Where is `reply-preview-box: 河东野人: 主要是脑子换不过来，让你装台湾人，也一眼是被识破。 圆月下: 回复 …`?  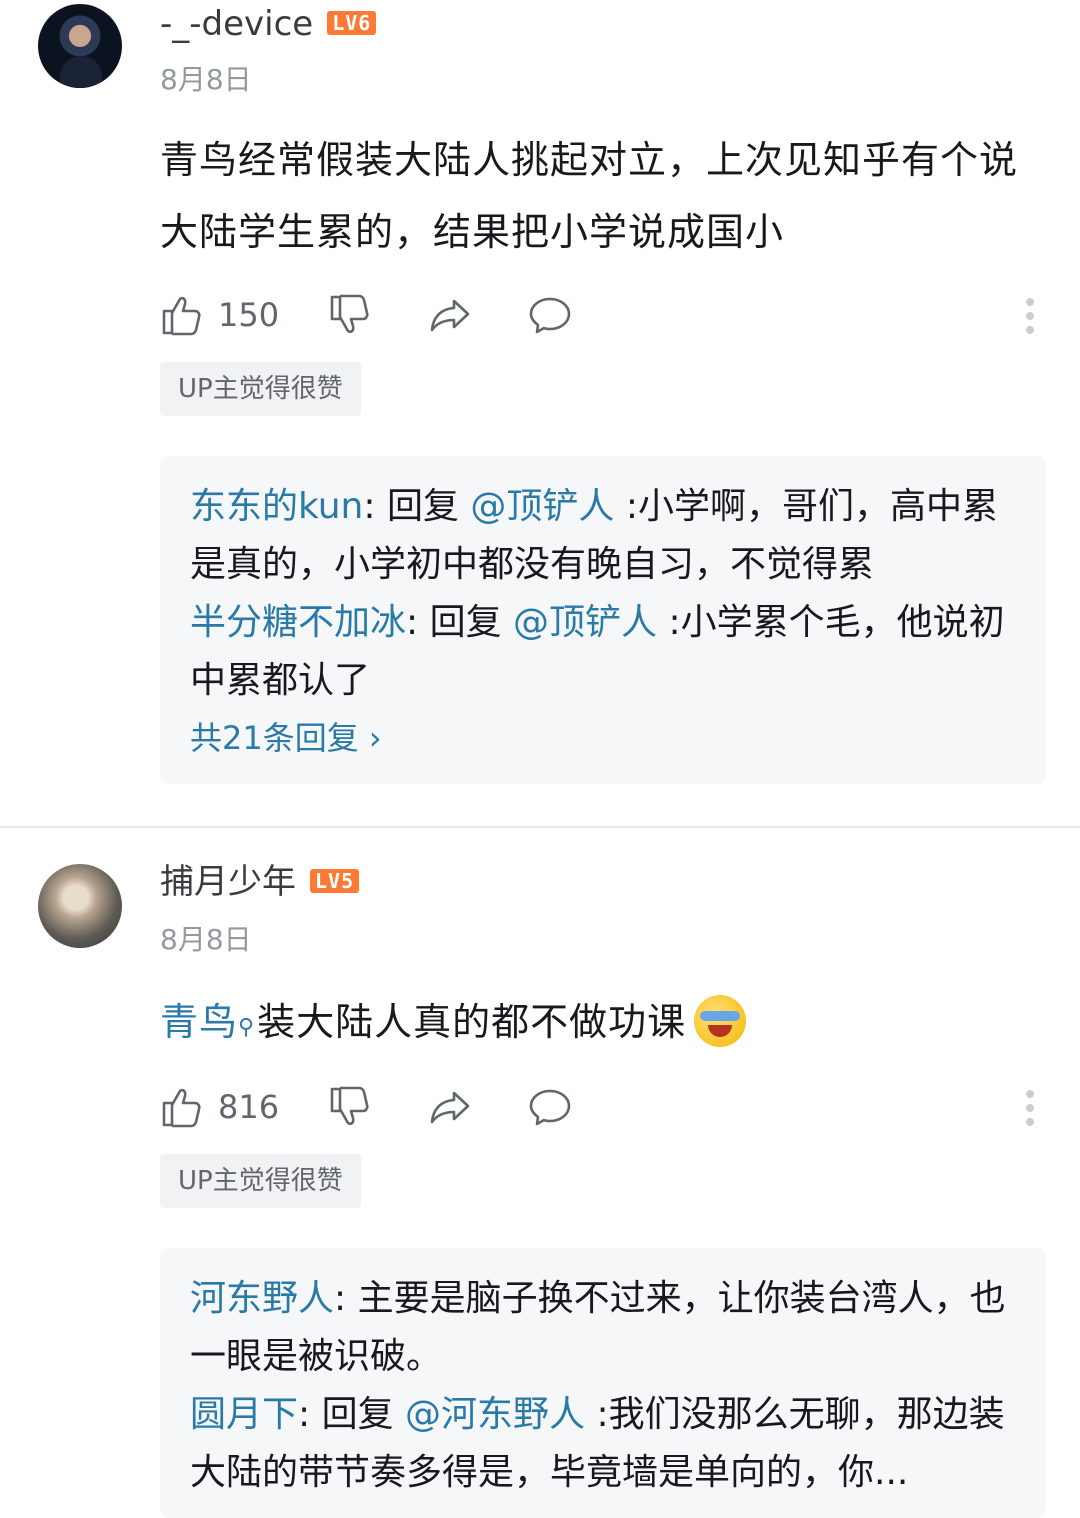 reply-preview-box: 河东野人: 主要是脑子换不过来，让你装台湾人，也一眼是被识破。 圆月下: 回复 … is located at coordinates (603, 1383).